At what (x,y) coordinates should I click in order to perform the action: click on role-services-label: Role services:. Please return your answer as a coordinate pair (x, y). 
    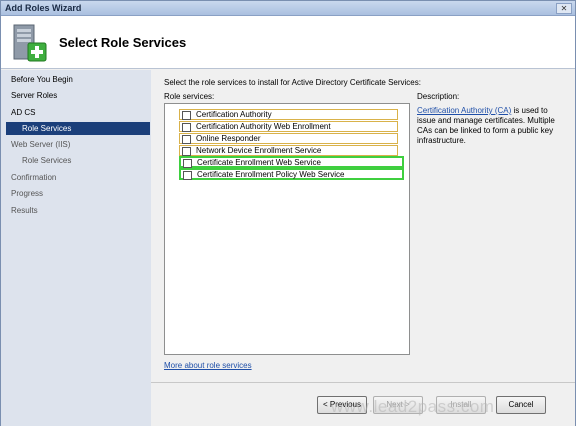
    Looking at the image, I should click on (189, 96).